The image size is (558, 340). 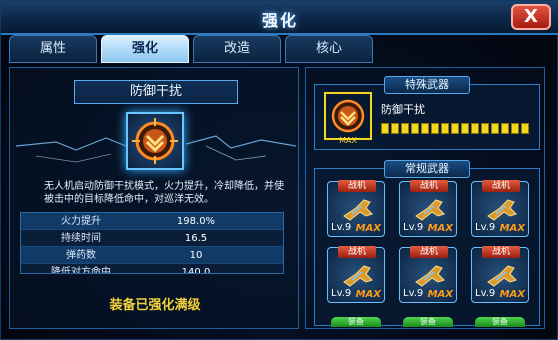 What do you see at coordinates (152, 269) in the screenshot?
I see `stat-row: 降低对方命中 140.0` at bounding box center [152, 269].